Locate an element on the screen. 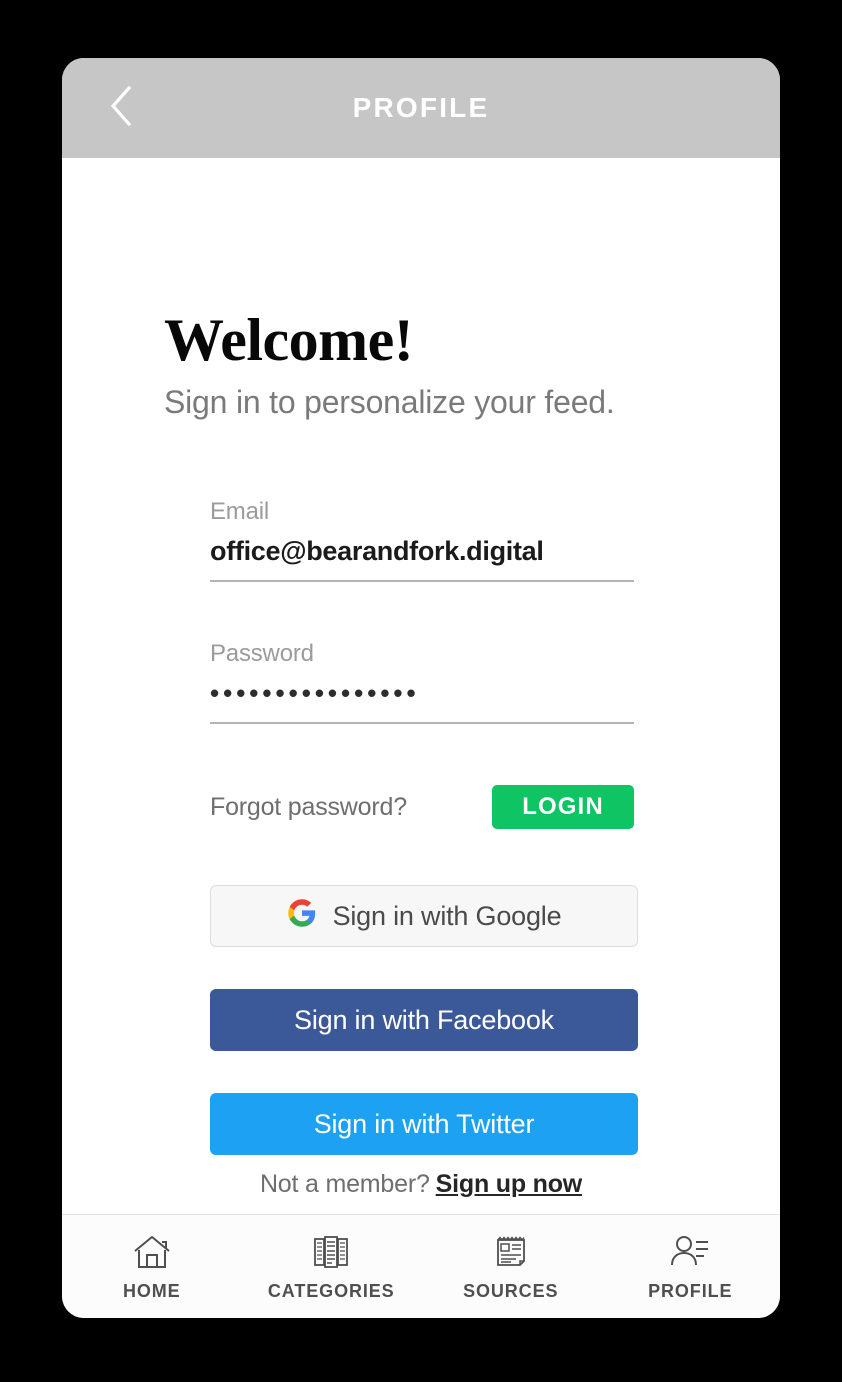 This screenshot has height=1382, width=842. back-button is located at coordinates (121, 108).